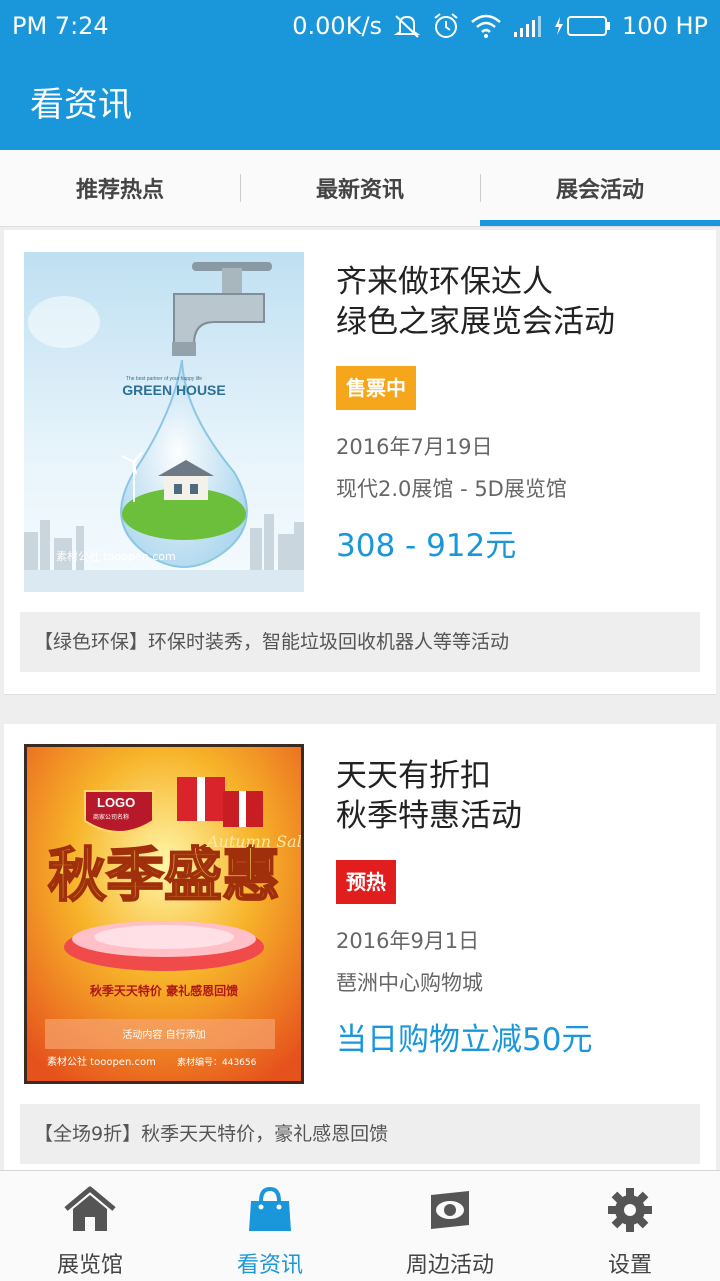 Image resolution: width=720 pixels, height=1281 pixels. I want to click on poster-headline: 秋季盛惠, so click(164, 875).